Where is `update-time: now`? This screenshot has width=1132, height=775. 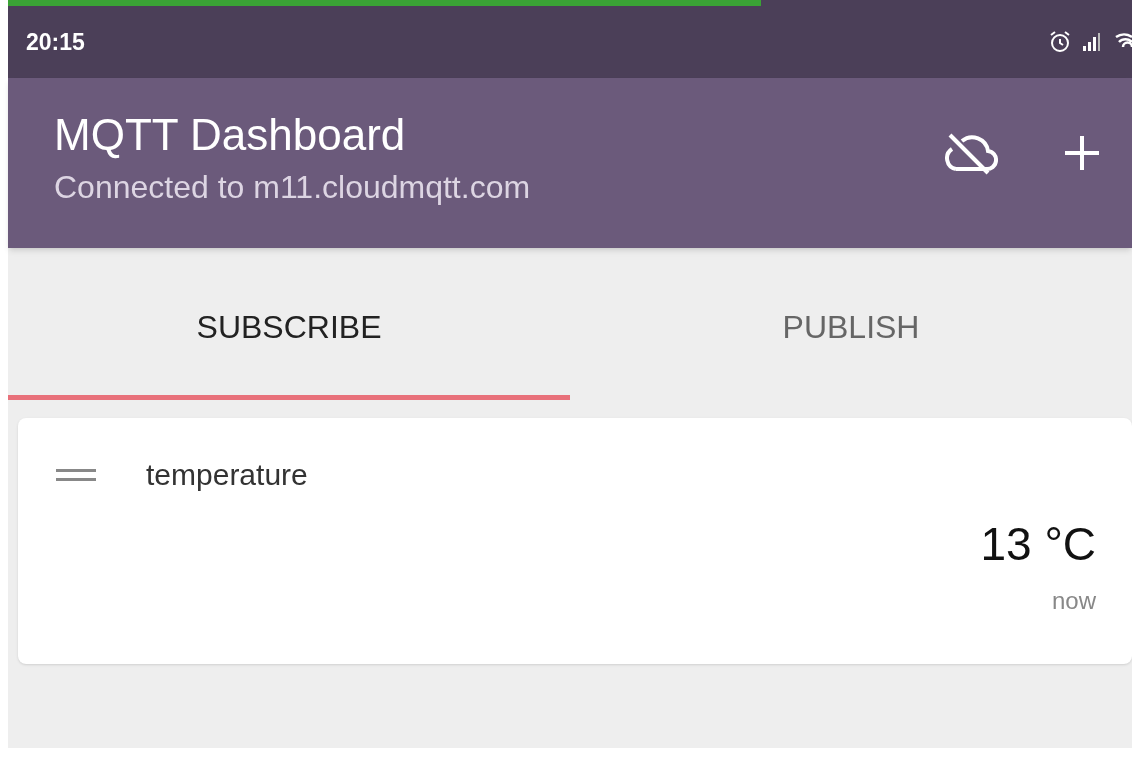
update-time: now is located at coordinates (1073, 601).